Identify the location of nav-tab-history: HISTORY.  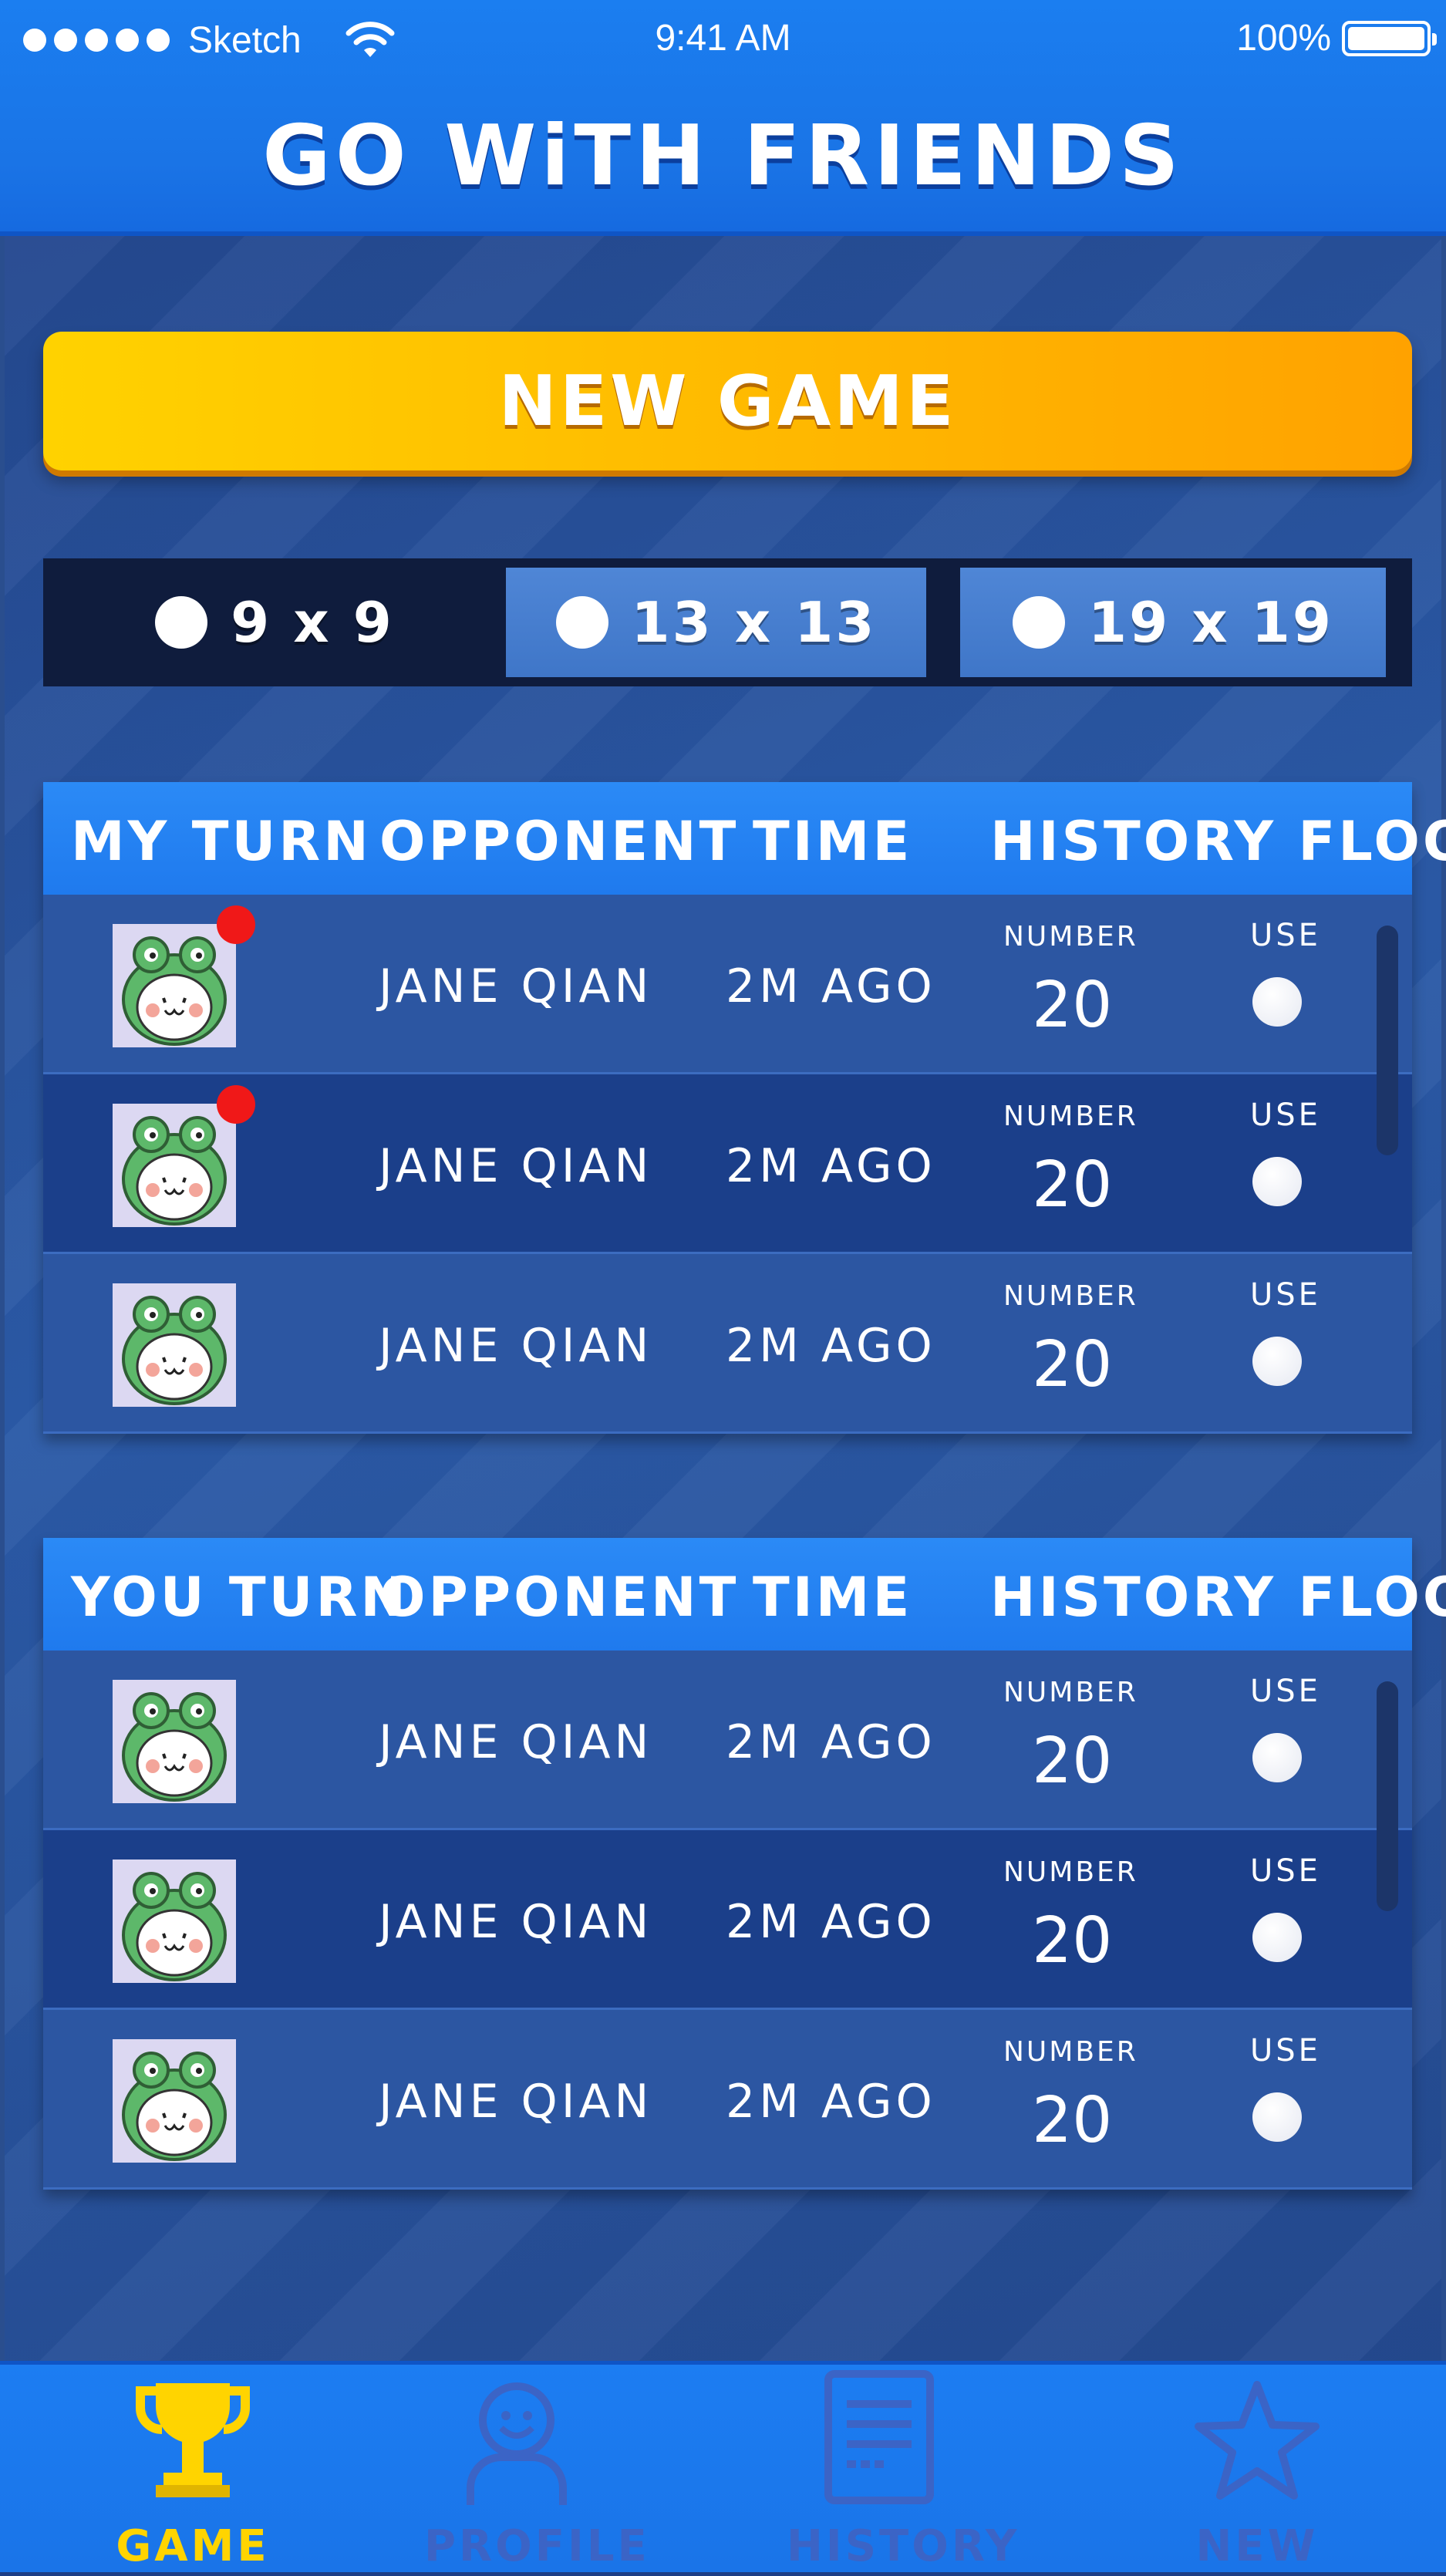
(903, 2470).